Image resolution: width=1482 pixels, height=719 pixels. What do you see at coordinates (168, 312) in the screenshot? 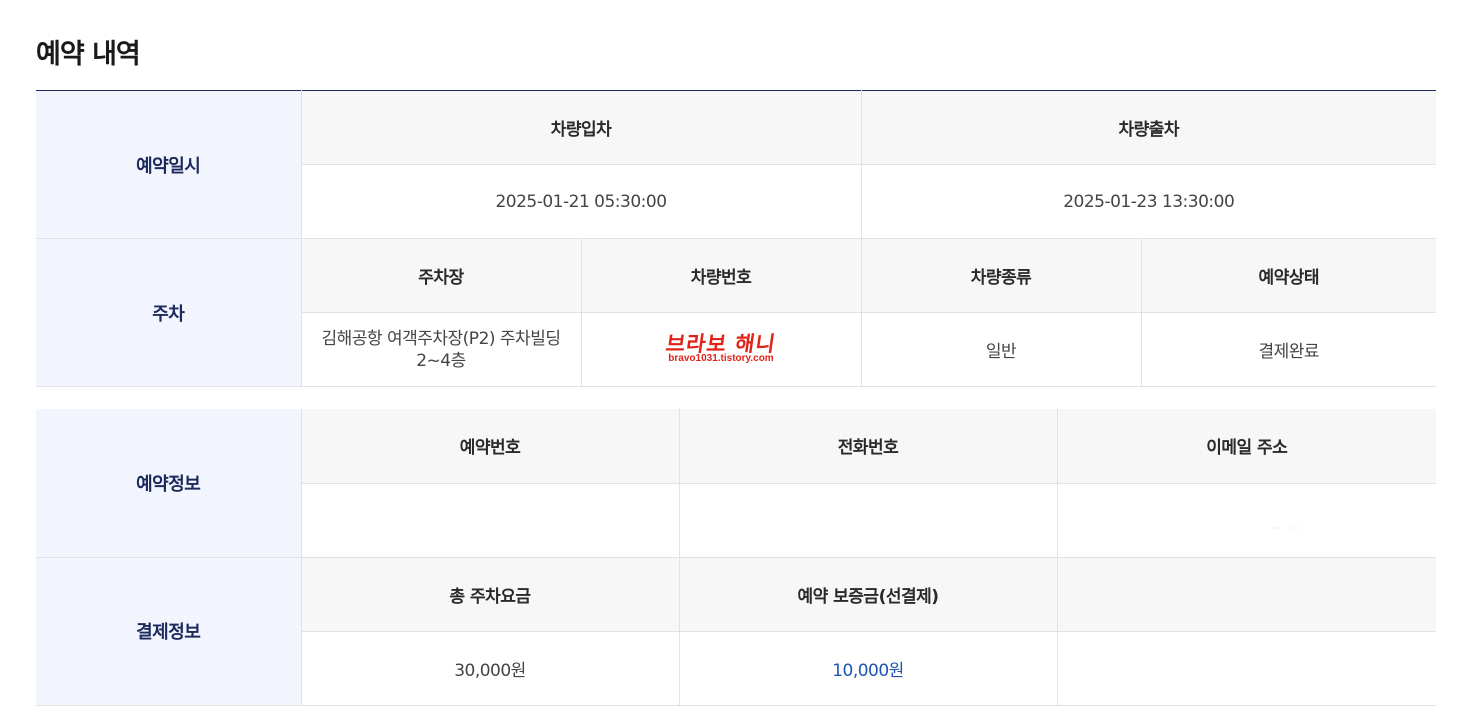
I see `parking-row-label: 주차` at bounding box center [168, 312].